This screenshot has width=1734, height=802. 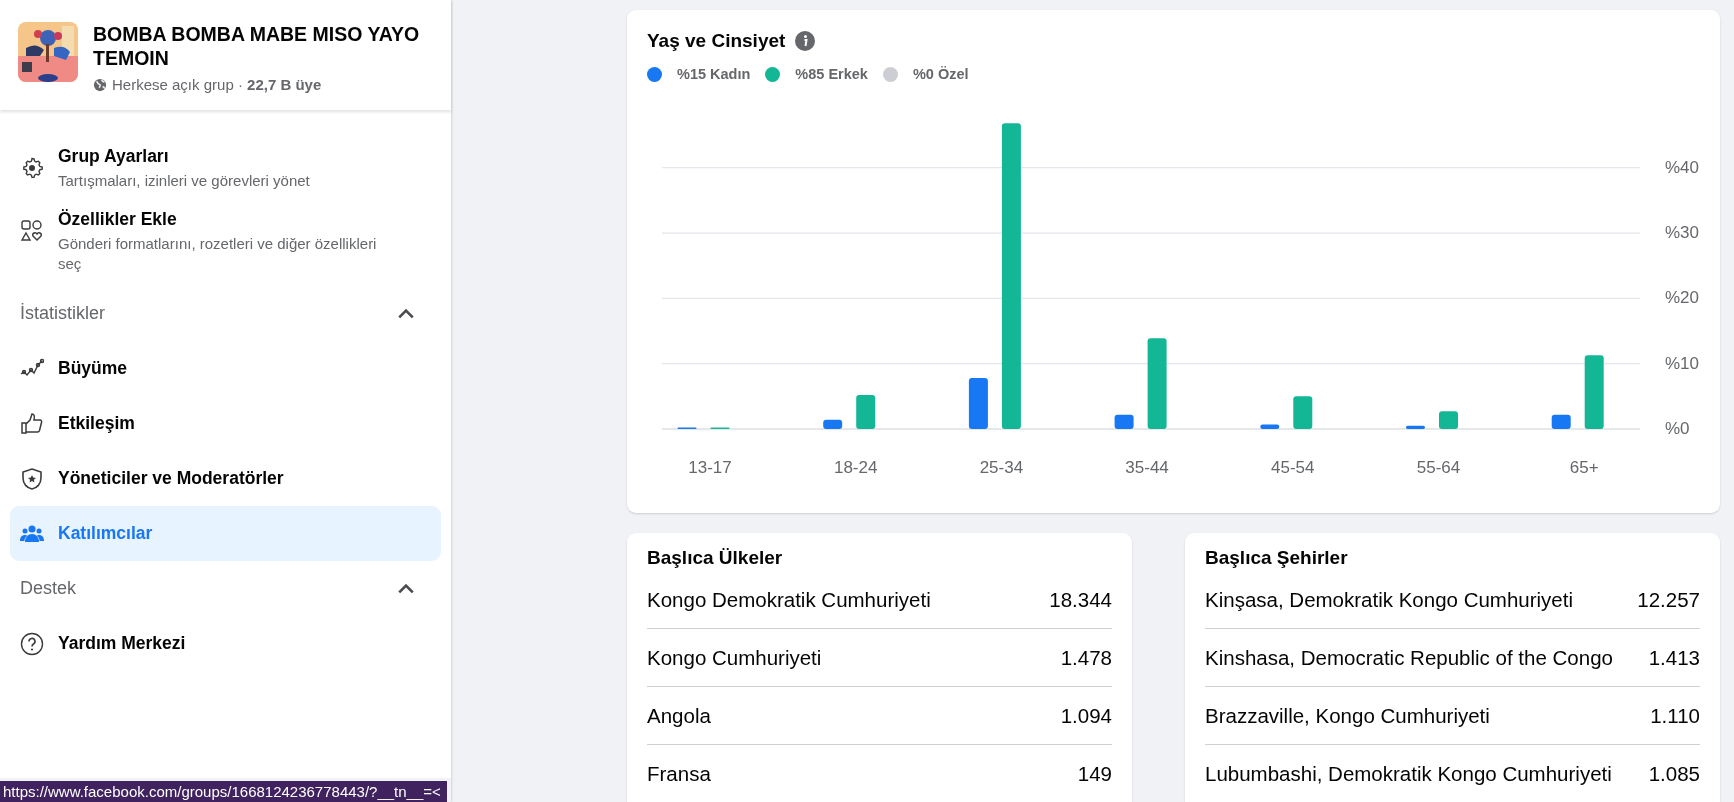 What do you see at coordinates (714, 74) in the screenshot?
I see `legend-label: %15 Kadın` at bounding box center [714, 74].